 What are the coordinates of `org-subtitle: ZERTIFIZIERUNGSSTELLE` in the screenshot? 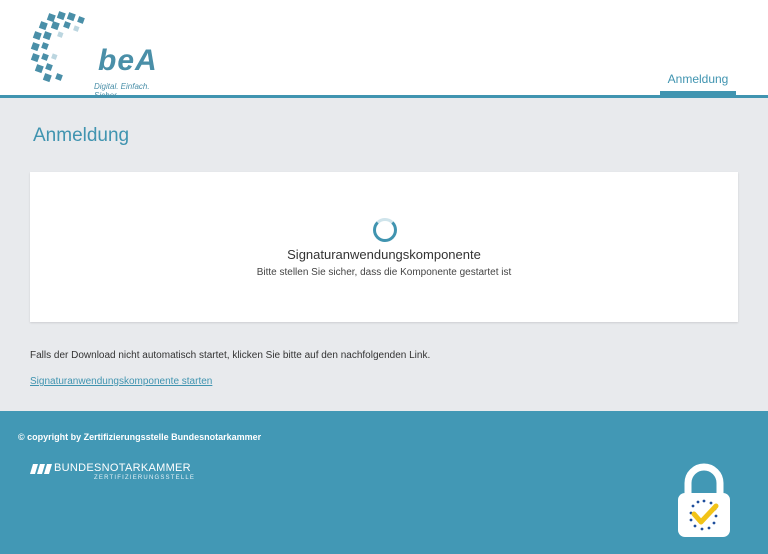 It's located at (145, 478).